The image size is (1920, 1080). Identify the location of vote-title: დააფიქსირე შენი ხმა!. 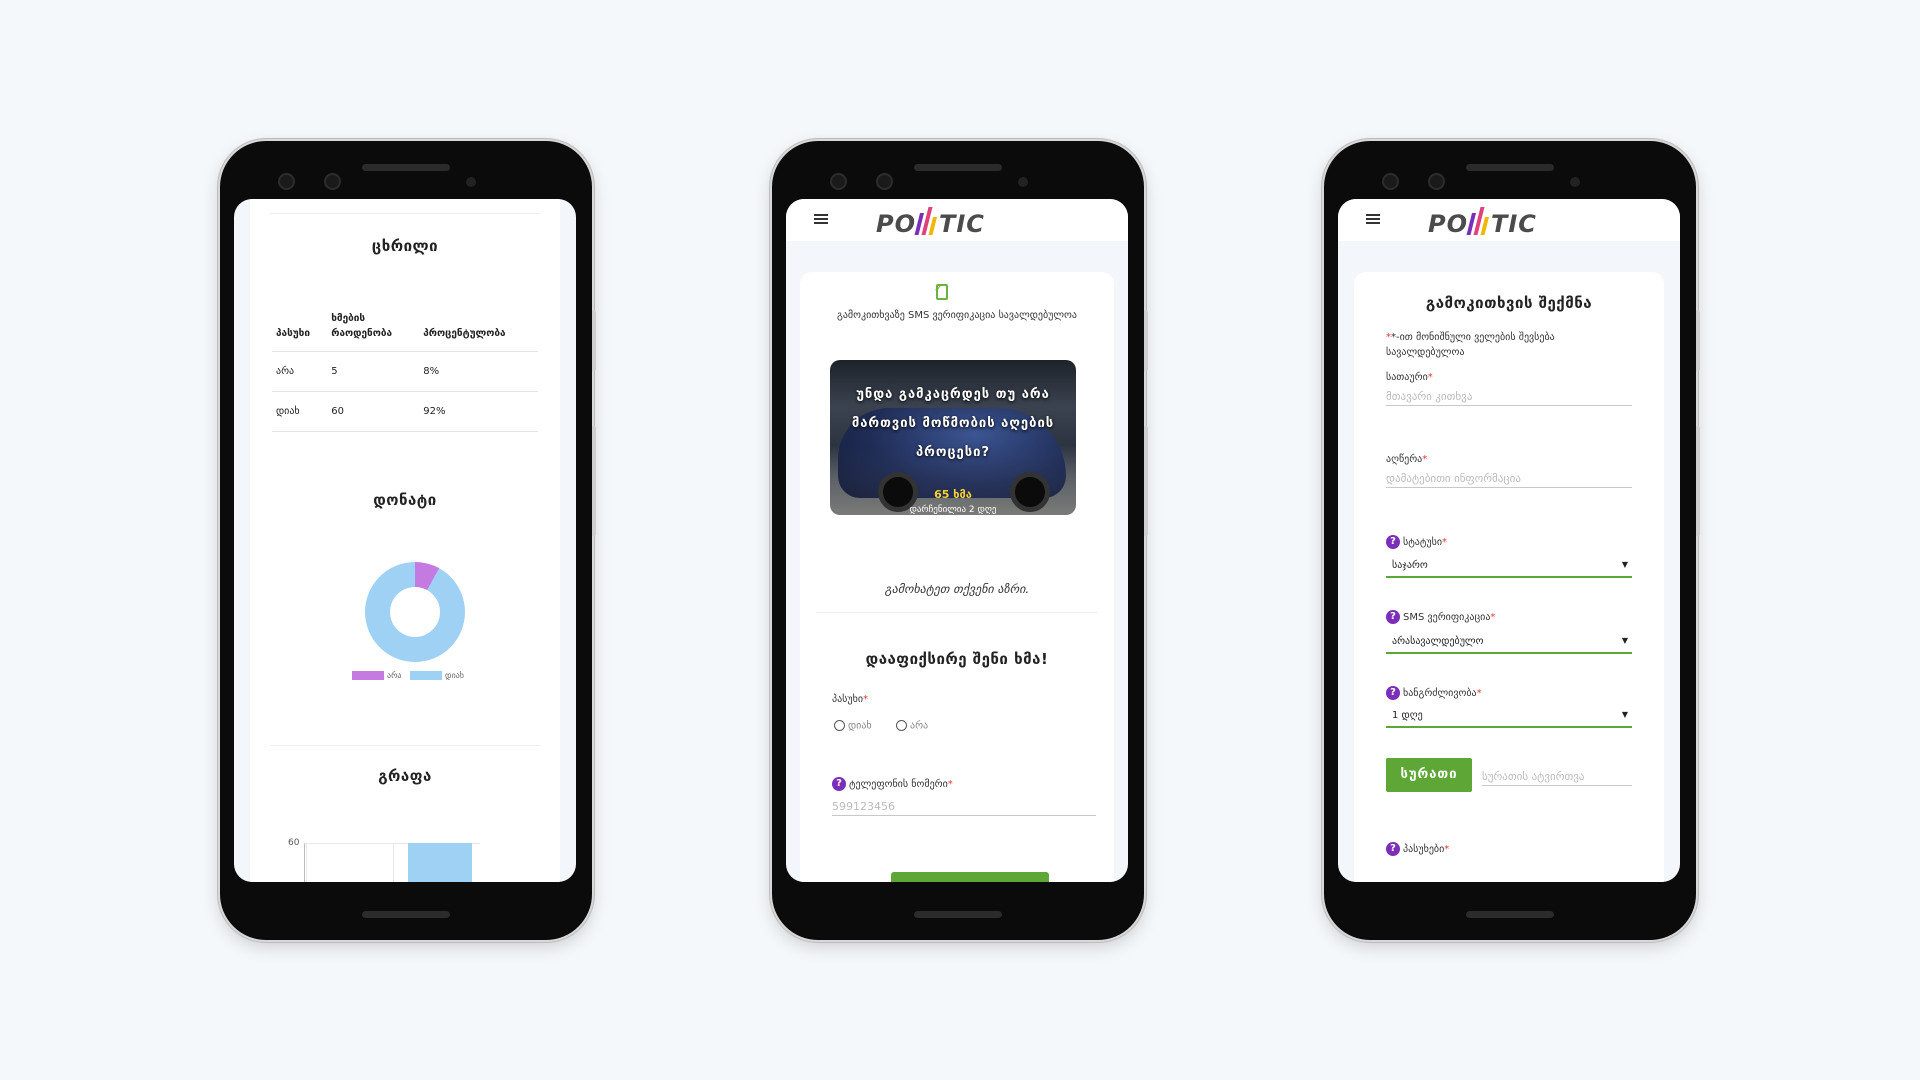
(957, 659).